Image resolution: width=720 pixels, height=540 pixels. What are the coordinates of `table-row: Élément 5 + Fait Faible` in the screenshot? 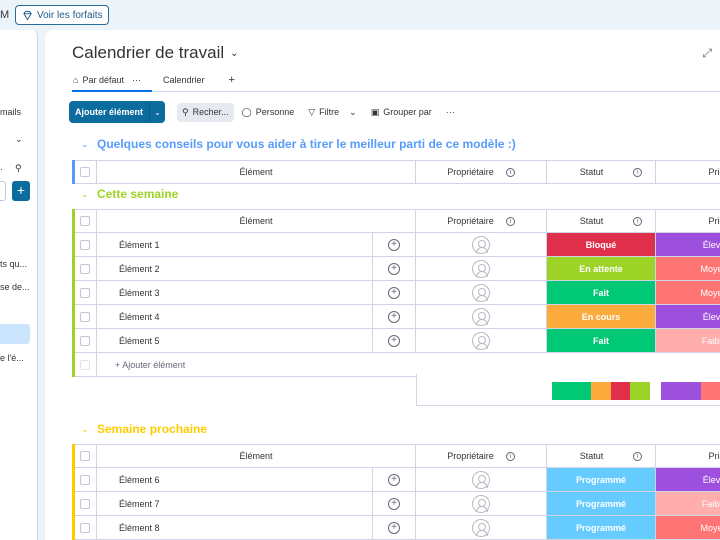 It's located at (396, 341).